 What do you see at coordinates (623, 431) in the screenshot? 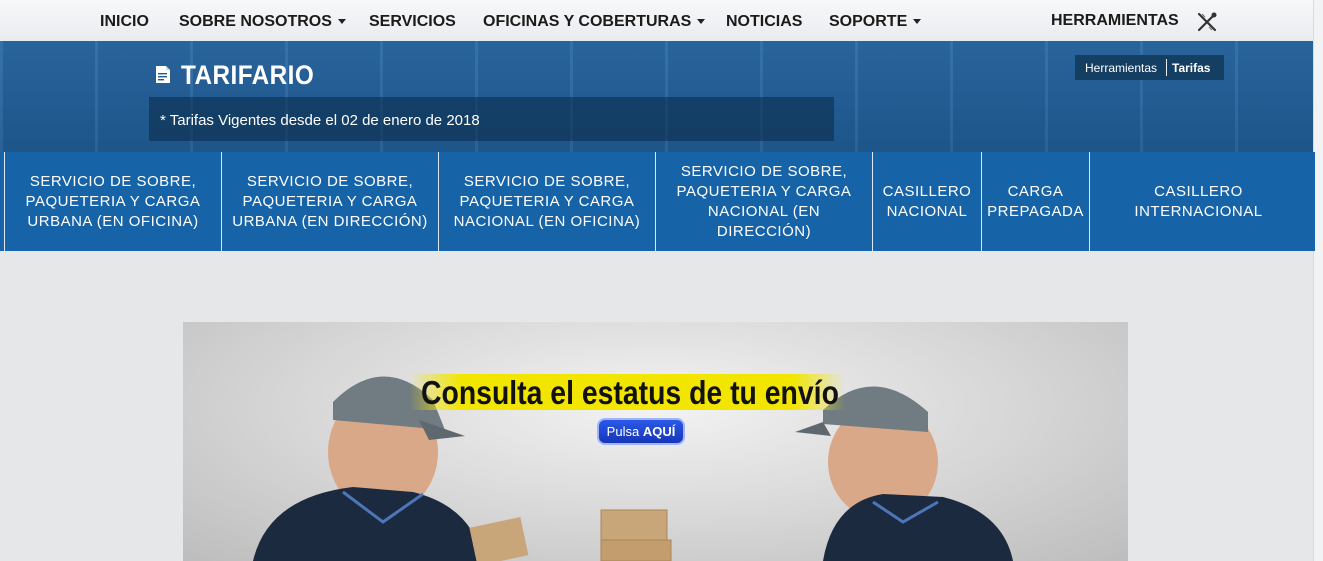
I see `button-prefix: Pulsa` at bounding box center [623, 431].